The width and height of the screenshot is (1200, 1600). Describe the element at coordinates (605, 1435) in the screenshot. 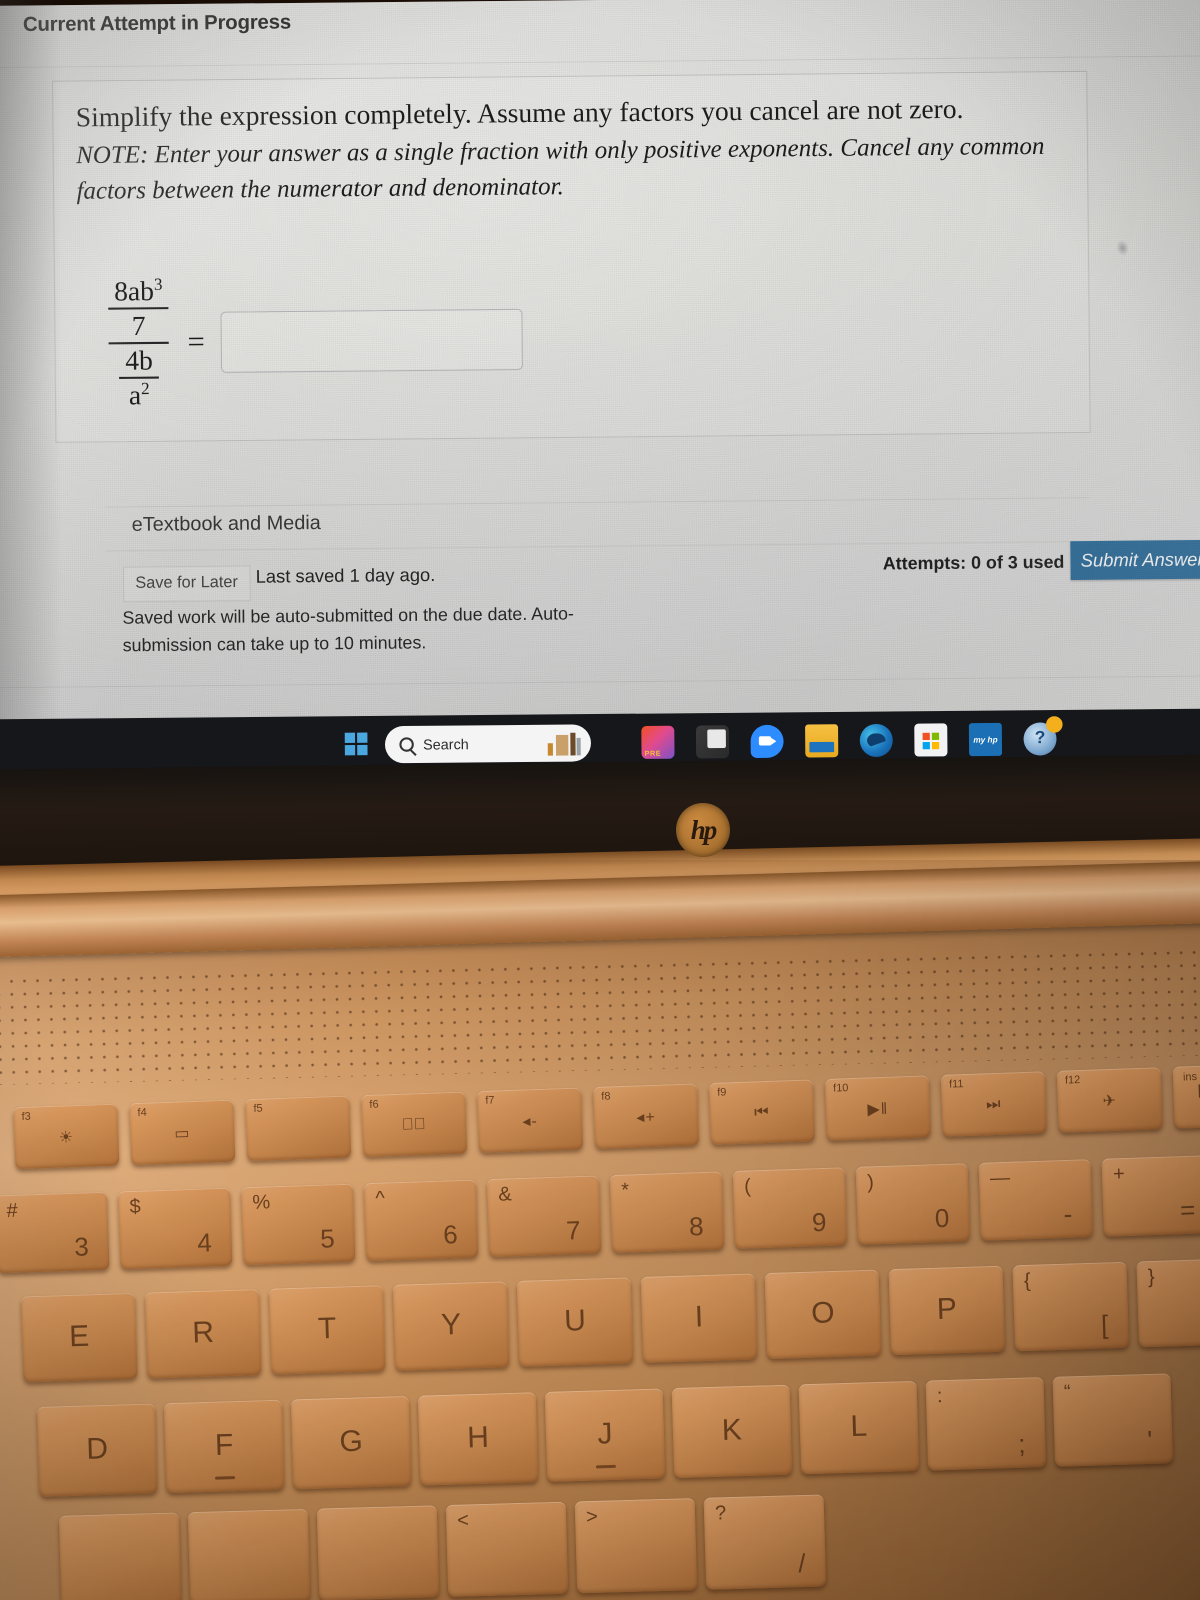

I see `key-j: J` at that location.